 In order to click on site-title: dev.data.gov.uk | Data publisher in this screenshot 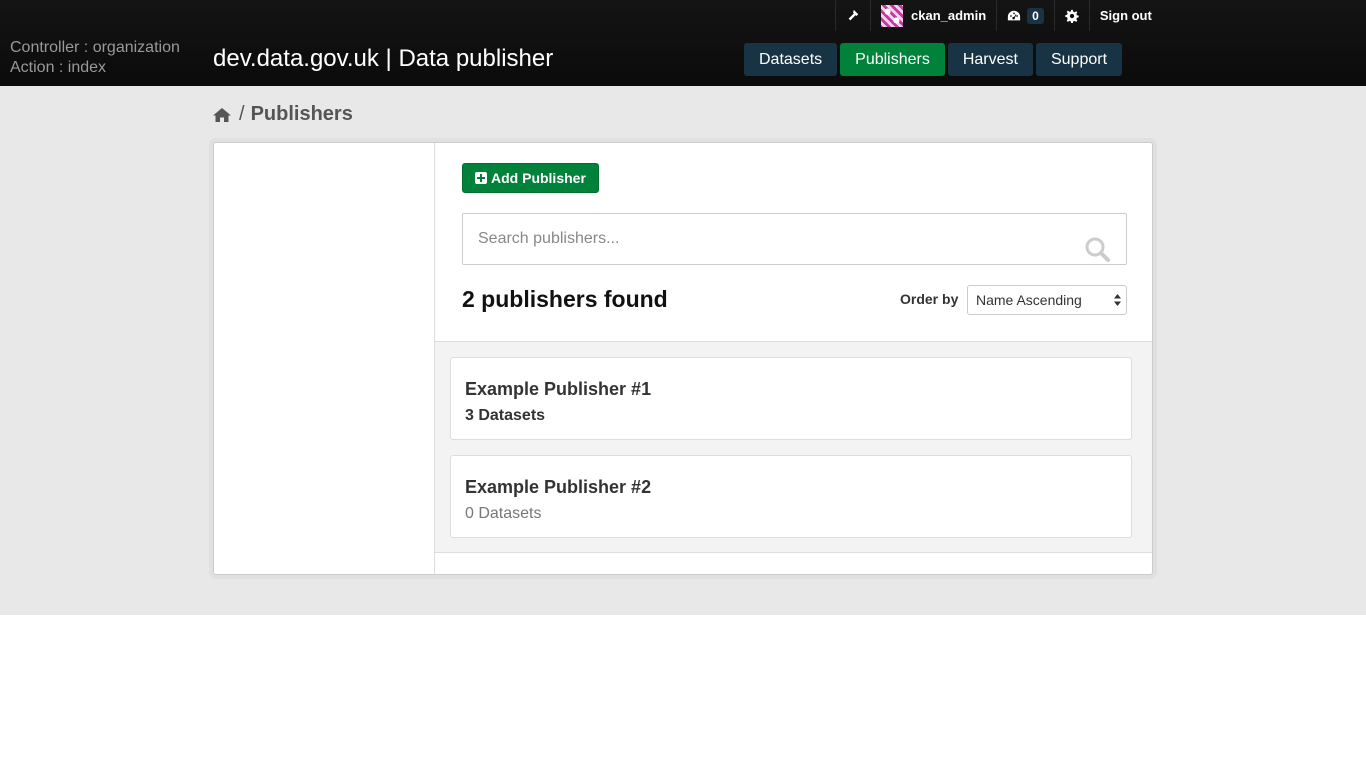, I will do `click(383, 59)`.